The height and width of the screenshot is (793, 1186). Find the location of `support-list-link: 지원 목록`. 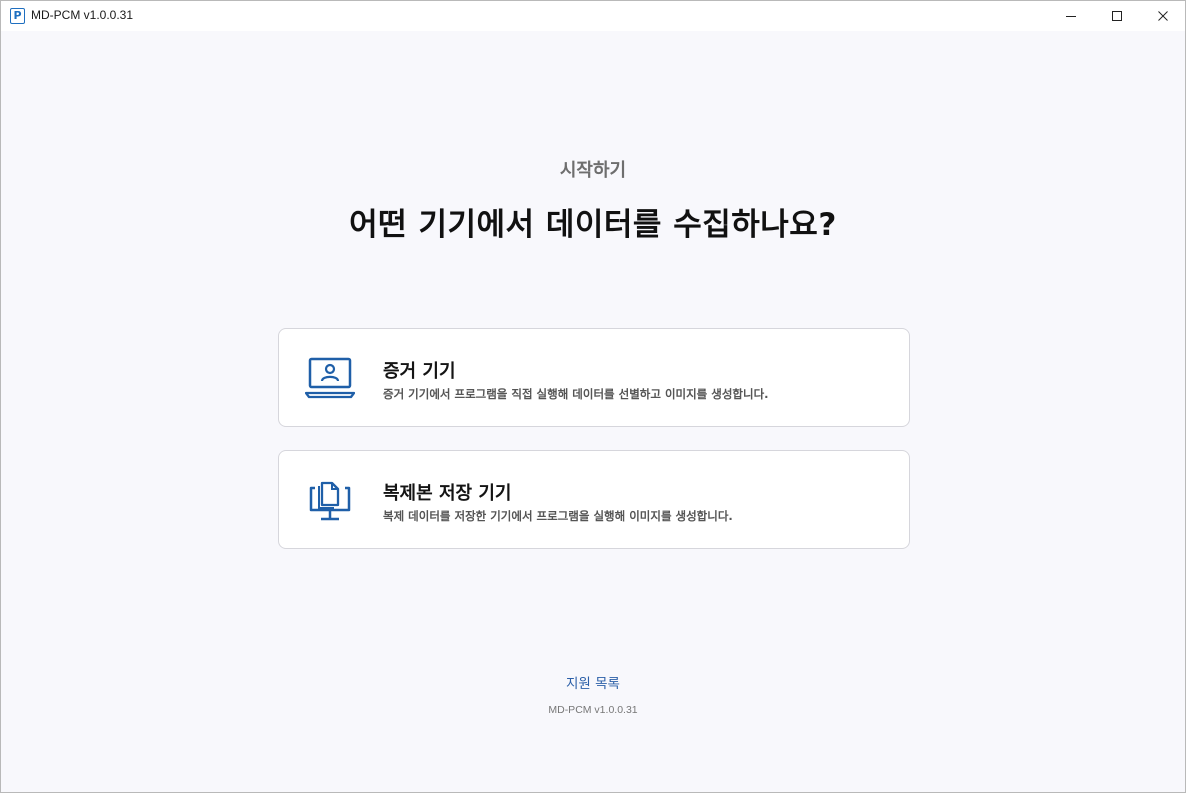

support-list-link: 지원 목록 is located at coordinates (593, 682).